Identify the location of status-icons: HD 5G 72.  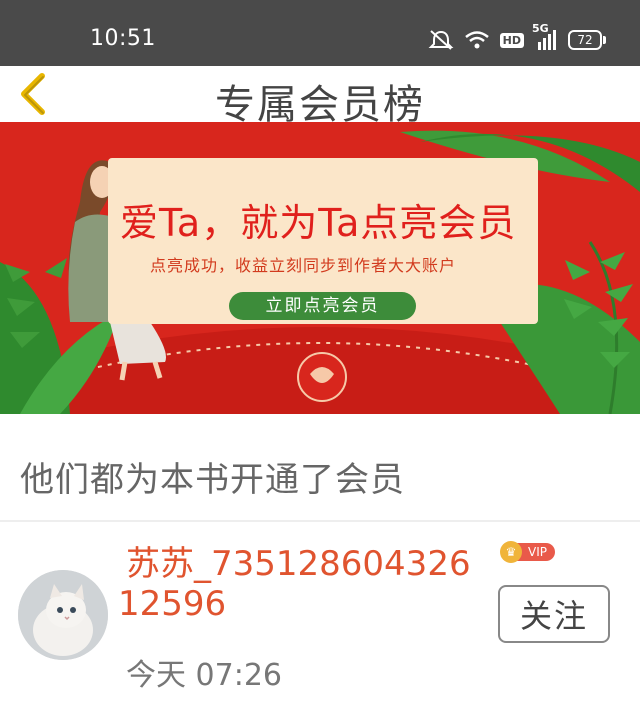
(517, 38).